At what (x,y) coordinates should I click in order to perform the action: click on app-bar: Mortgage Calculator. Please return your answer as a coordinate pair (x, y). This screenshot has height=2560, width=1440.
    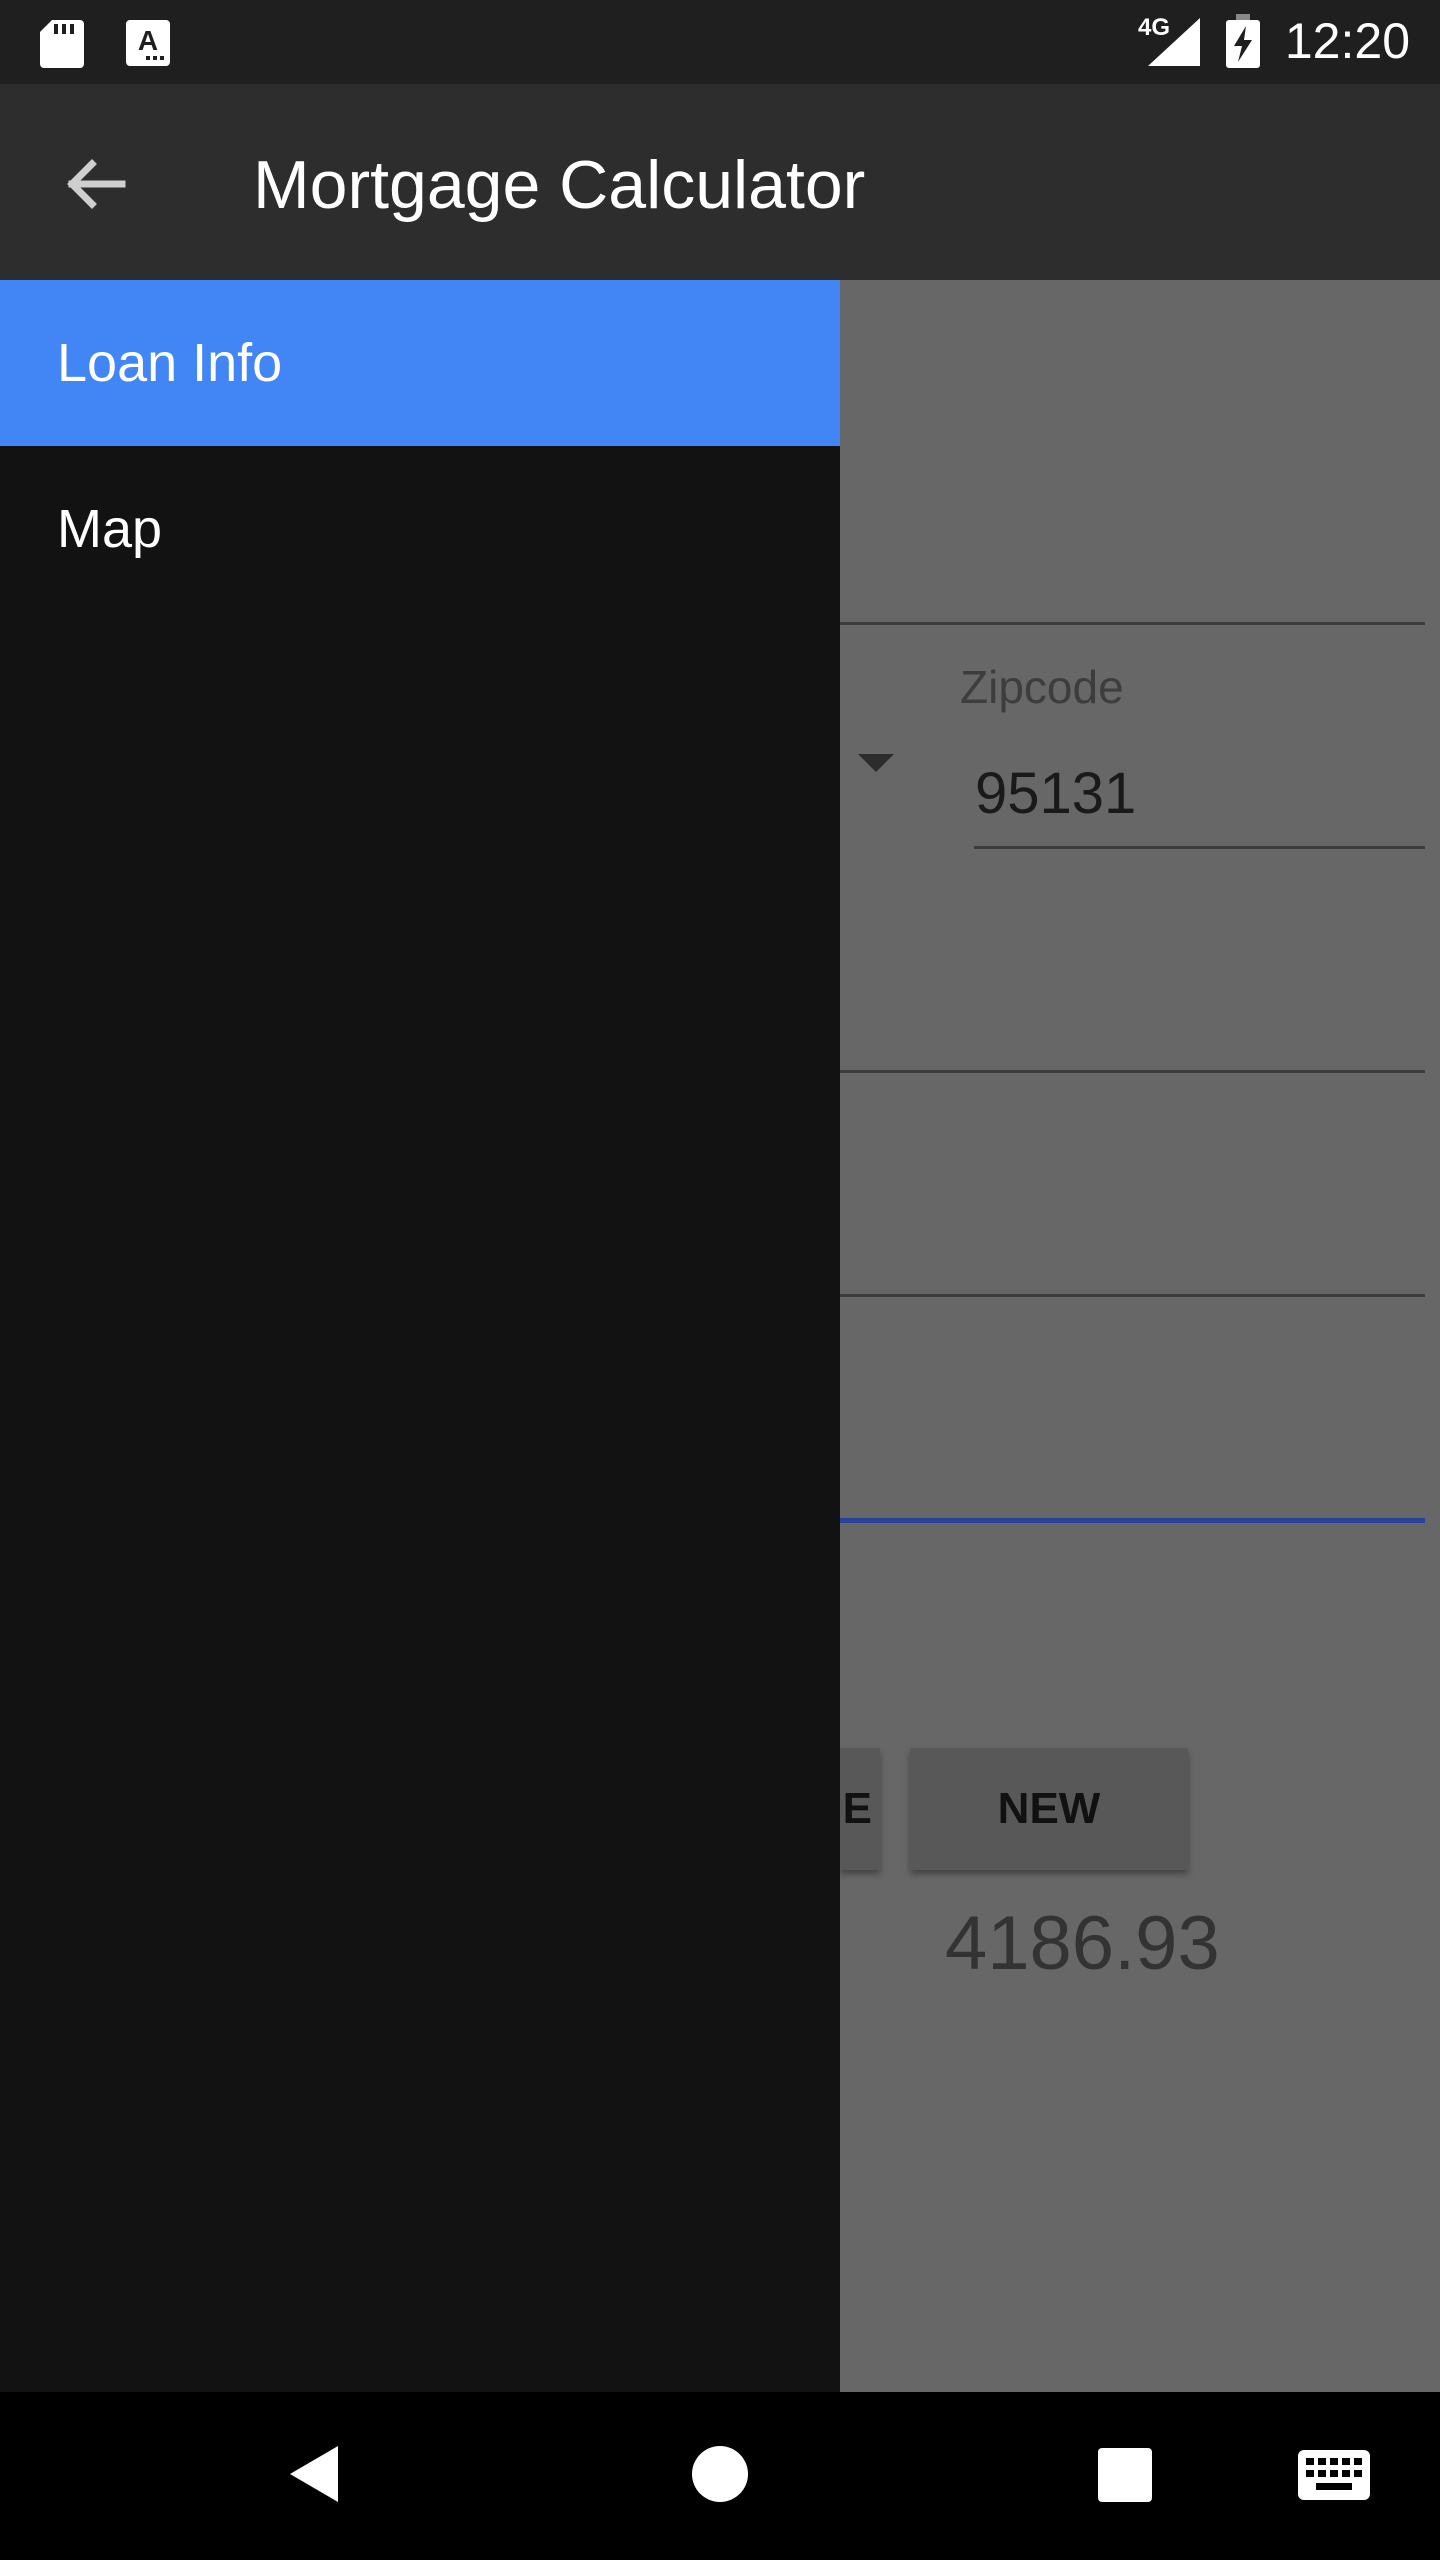
    Looking at the image, I should click on (720, 182).